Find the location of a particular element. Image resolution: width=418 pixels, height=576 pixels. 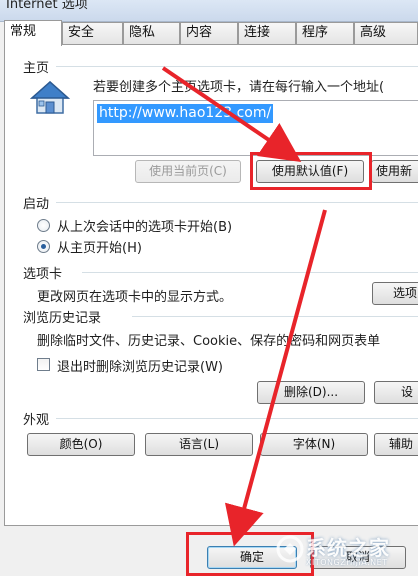

arrow-to-default-button is located at coordinates (231, 114).